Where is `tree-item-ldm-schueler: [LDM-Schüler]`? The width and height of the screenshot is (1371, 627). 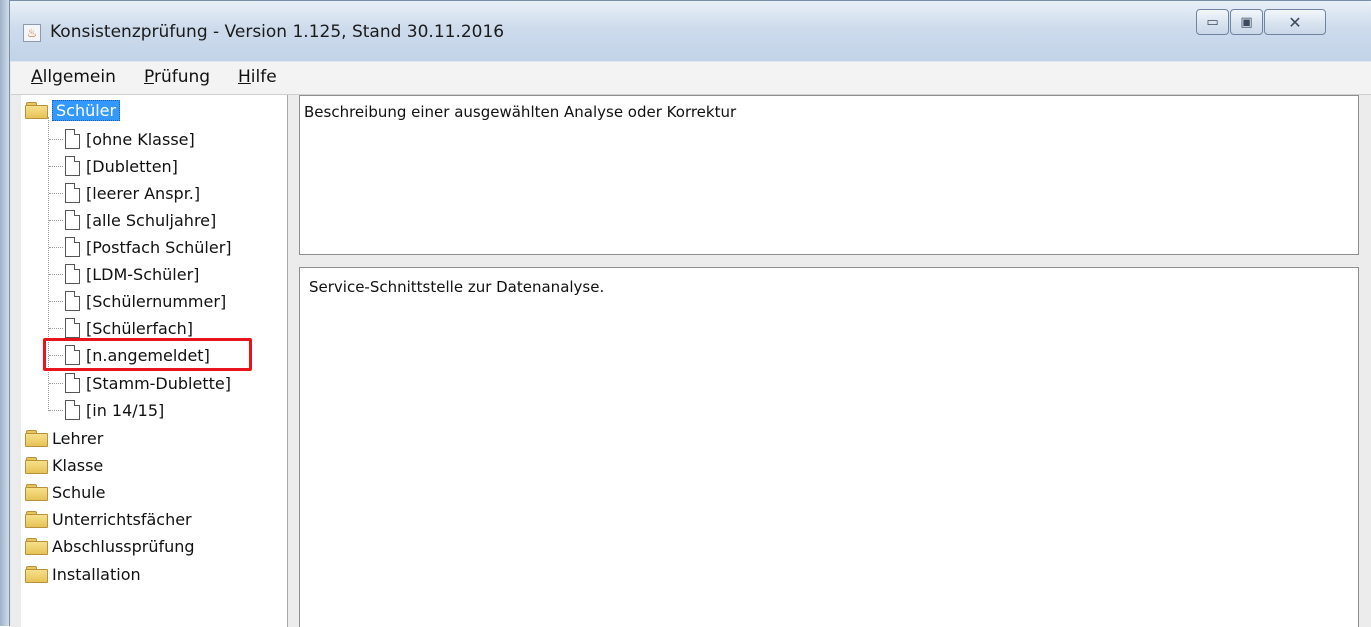
tree-item-ldm-schueler: [LDM-Schüler] is located at coordinates (132, 274).